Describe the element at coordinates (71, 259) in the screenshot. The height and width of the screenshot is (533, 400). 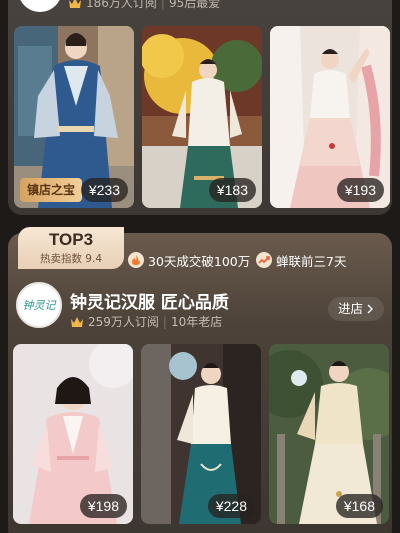
I see `hot-index: 热卖指数 9.4` at that location.